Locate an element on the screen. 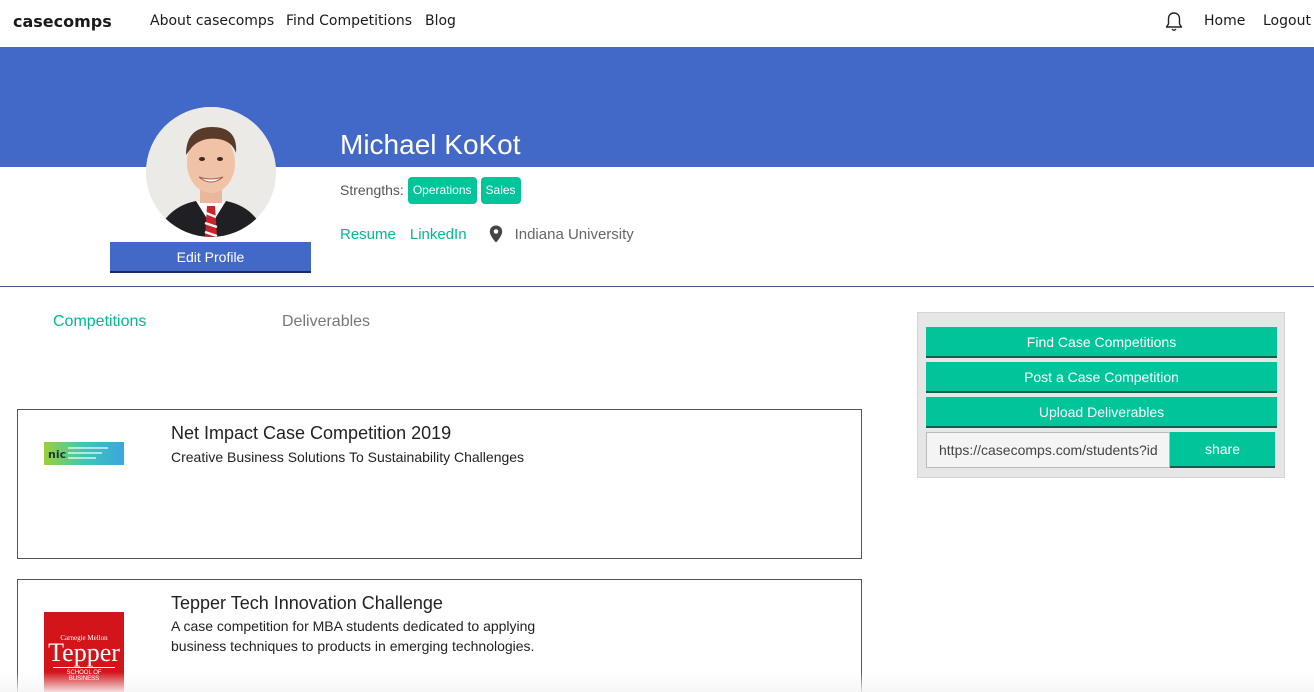 This screenshot has width=1314, height=692. net-impact-logo-text: nic is located at coordinates (57, 454).